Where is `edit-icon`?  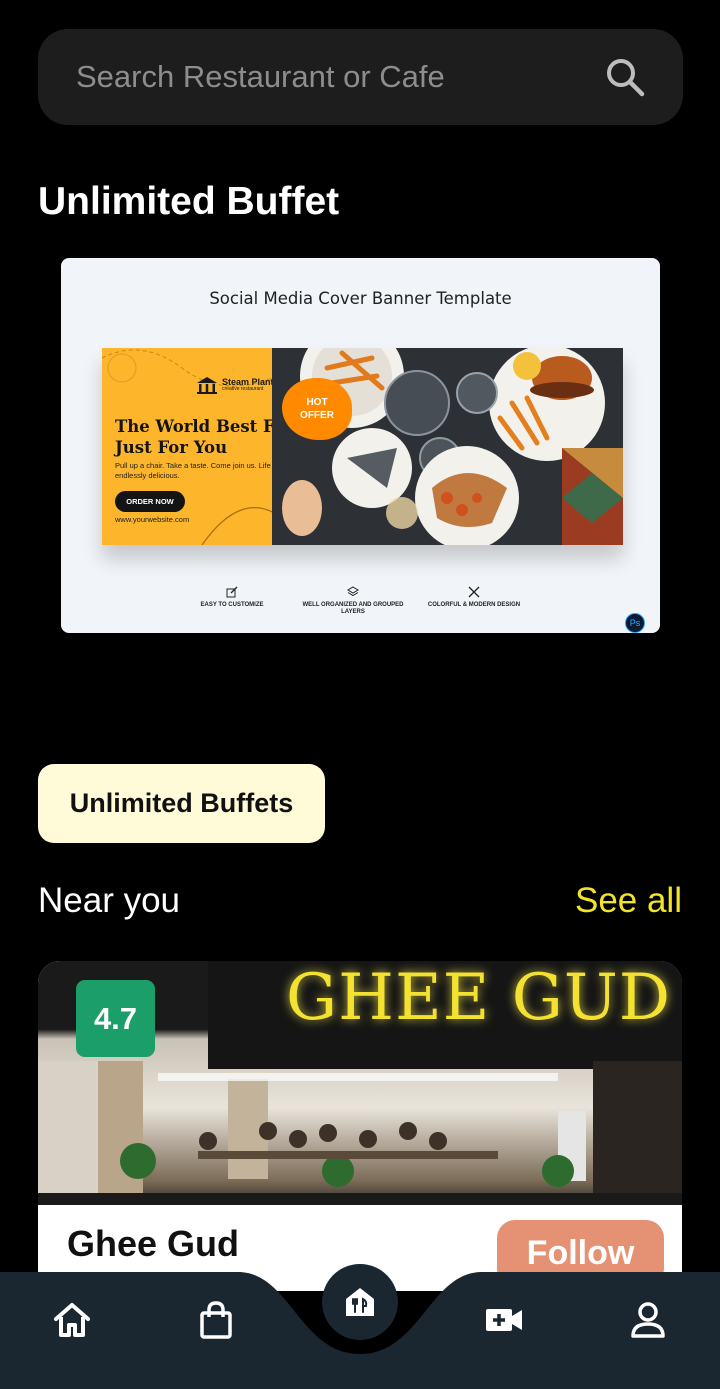
edit-icon is located at coordinates (232, 592).